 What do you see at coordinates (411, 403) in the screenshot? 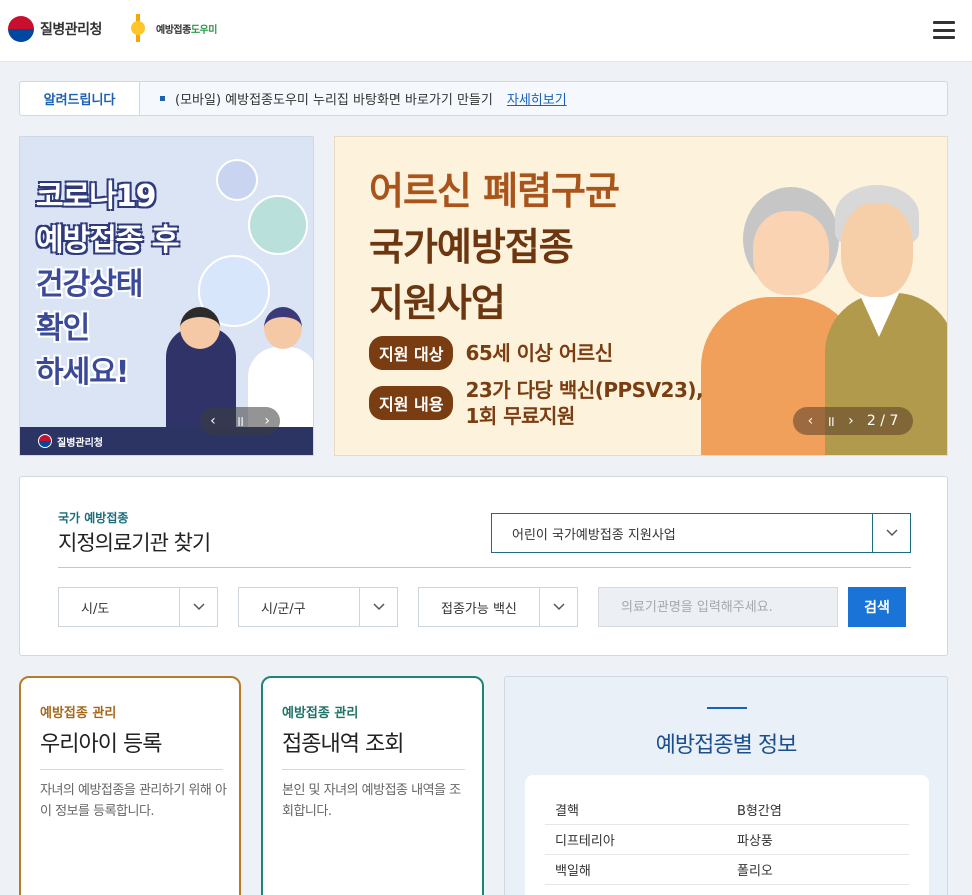
I see `support-content-label: 지원 내용` at bounding box center [411, 403].